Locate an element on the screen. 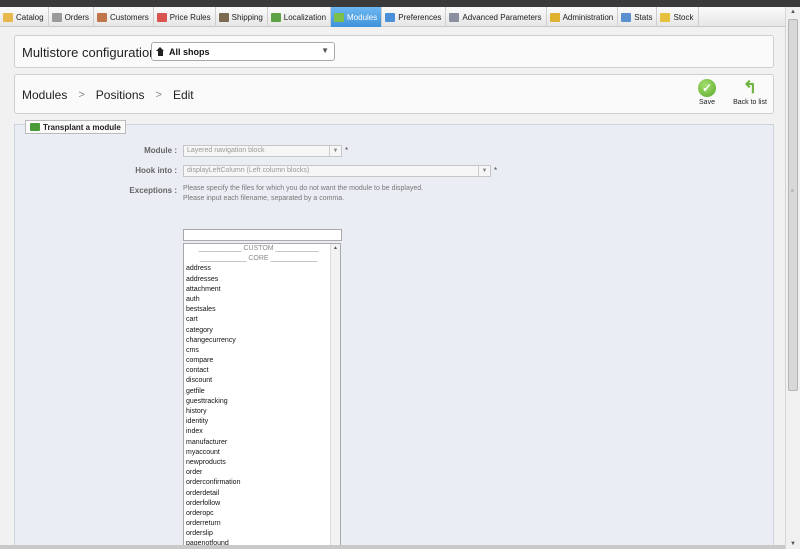 The height and width of the screenshot is (549, 800). exception-option: compare is located at coordinates (257, 361).